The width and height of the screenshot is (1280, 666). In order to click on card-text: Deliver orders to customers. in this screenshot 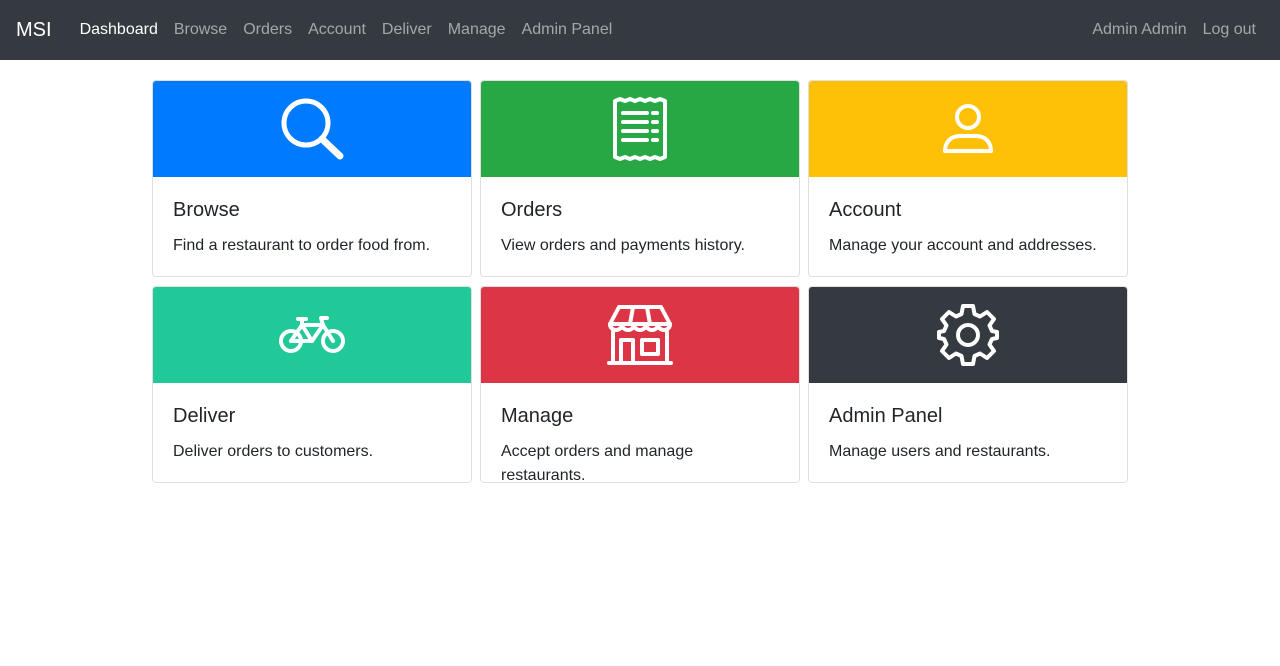, I will do `click(273, 451)`.